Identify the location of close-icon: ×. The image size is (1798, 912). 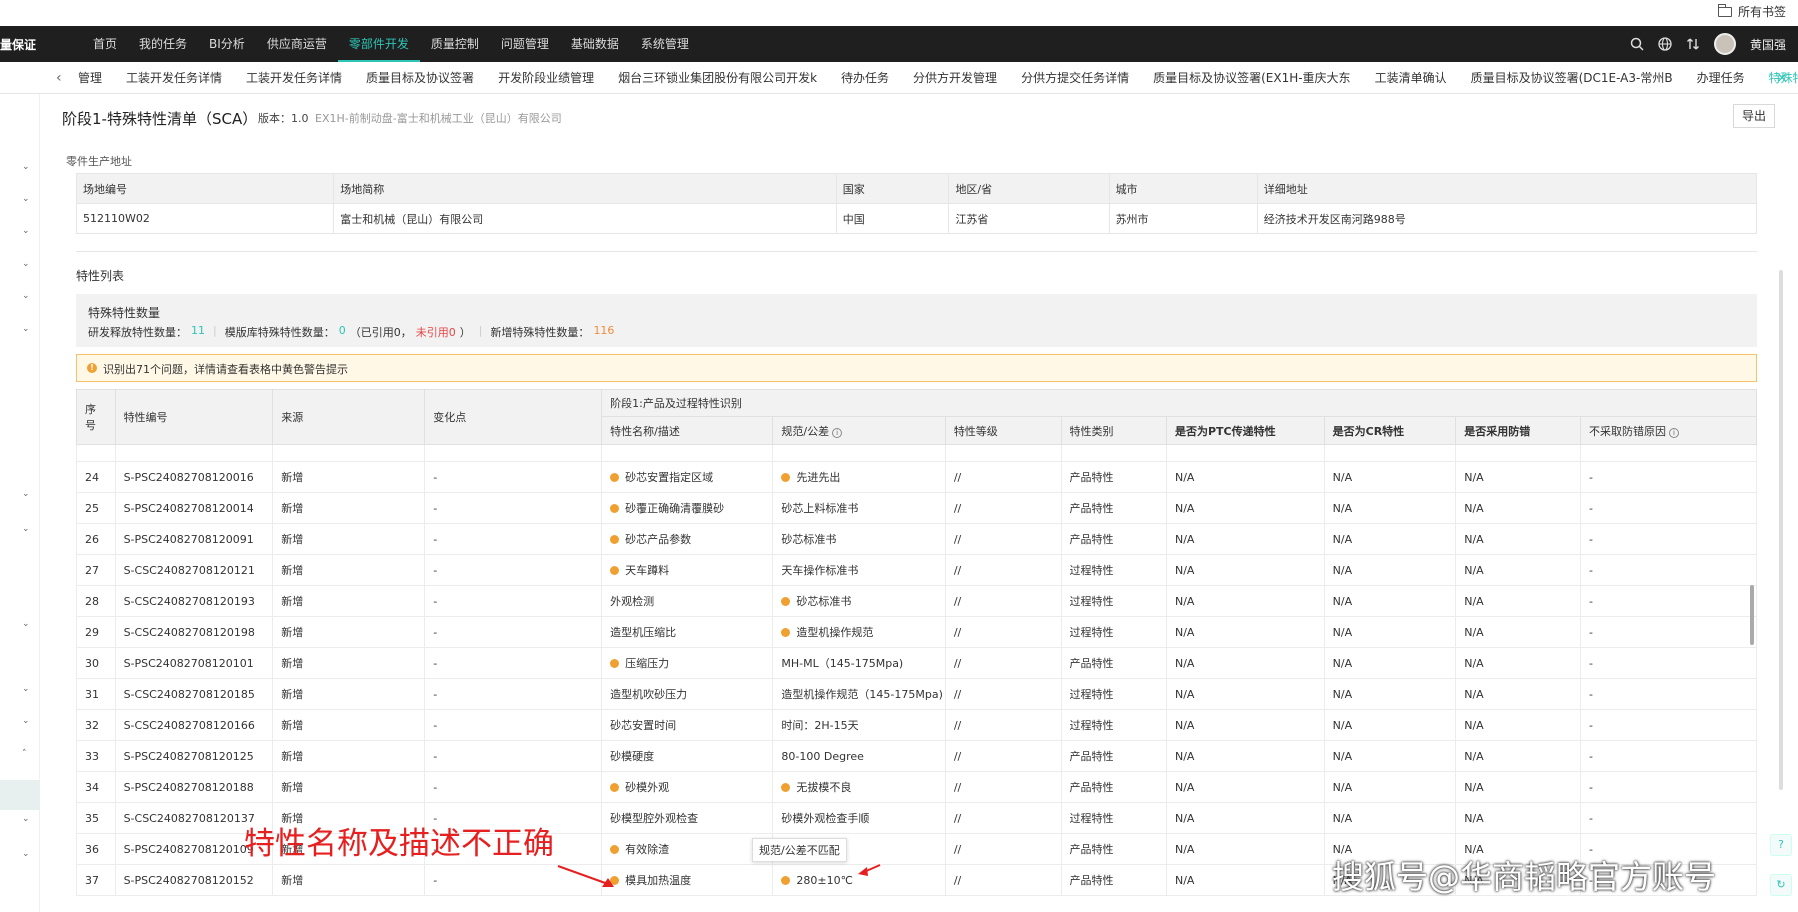
(1782, 78).